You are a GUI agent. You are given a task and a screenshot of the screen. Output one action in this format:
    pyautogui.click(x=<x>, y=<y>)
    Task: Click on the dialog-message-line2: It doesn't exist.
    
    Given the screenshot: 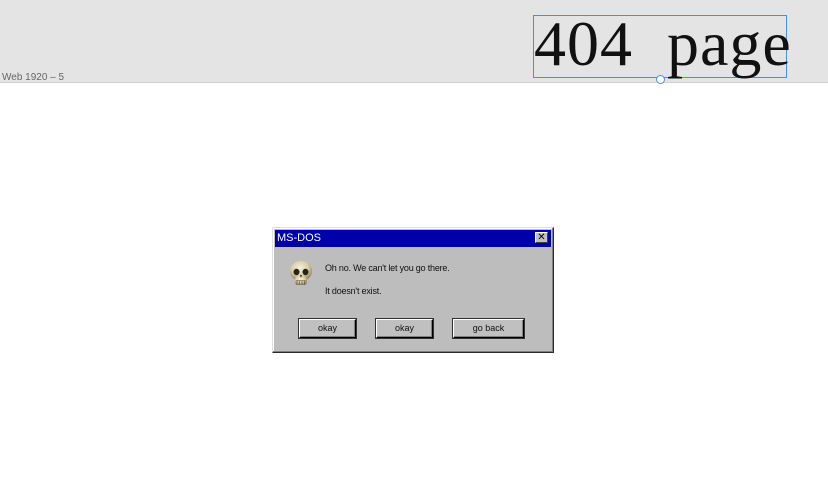 What is the action you would take?
    pyautogui.click(x=353, y=291)
    